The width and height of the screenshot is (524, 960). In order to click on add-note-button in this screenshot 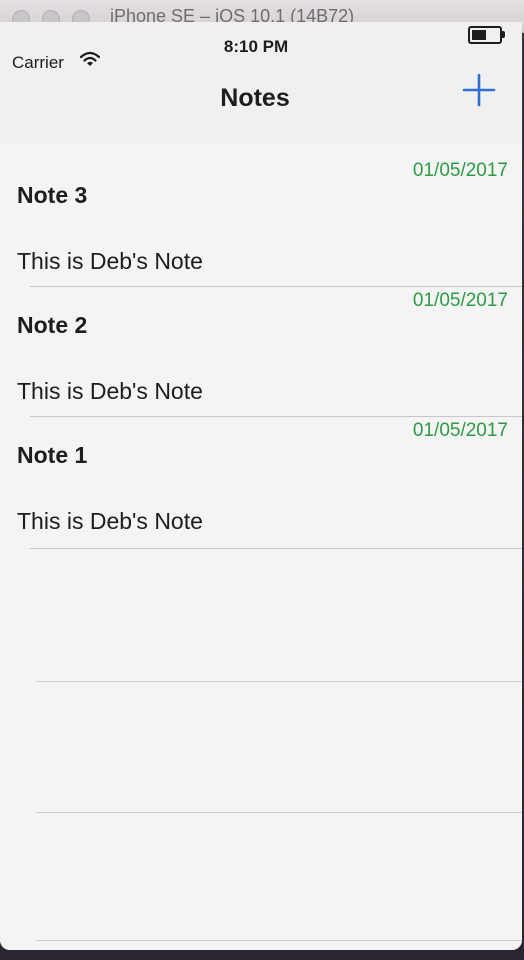, I will do `click(479, 90)`.